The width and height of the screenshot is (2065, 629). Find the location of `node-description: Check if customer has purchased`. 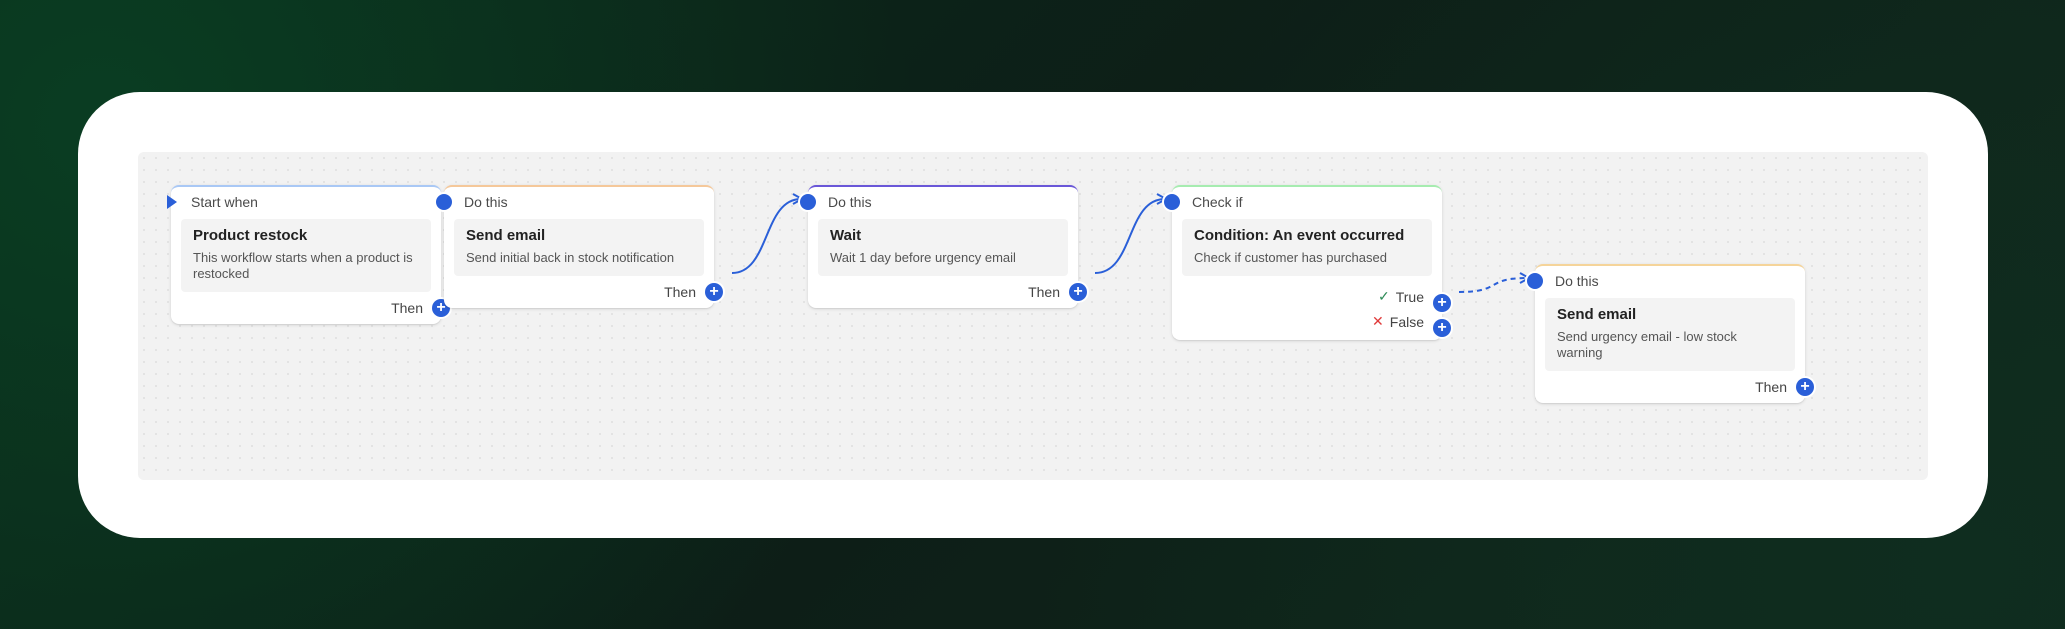

node-description: Check if customer has purchased is located at coordinates (1290, 257).